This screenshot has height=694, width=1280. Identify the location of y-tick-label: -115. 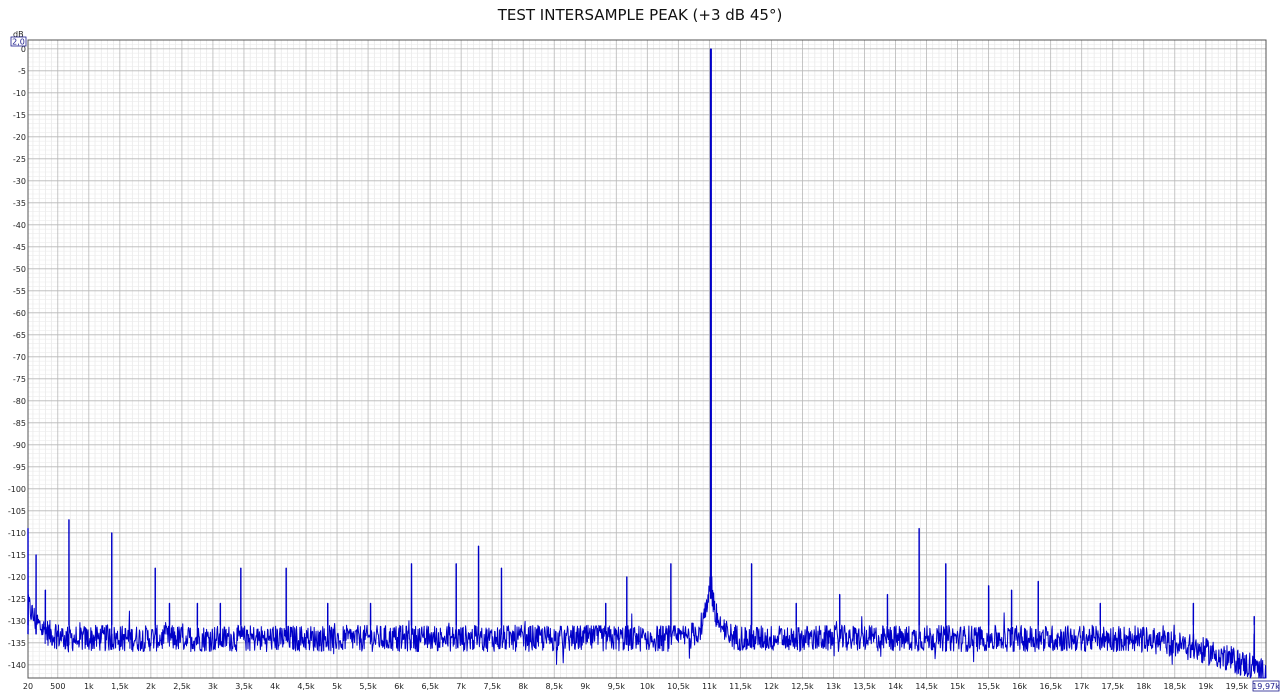
(17, 555).